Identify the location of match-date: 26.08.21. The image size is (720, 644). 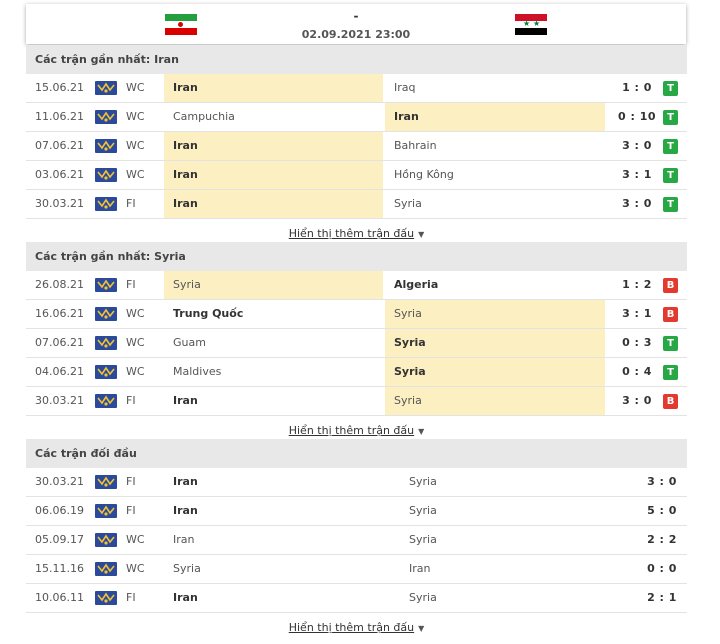
(59, 284).